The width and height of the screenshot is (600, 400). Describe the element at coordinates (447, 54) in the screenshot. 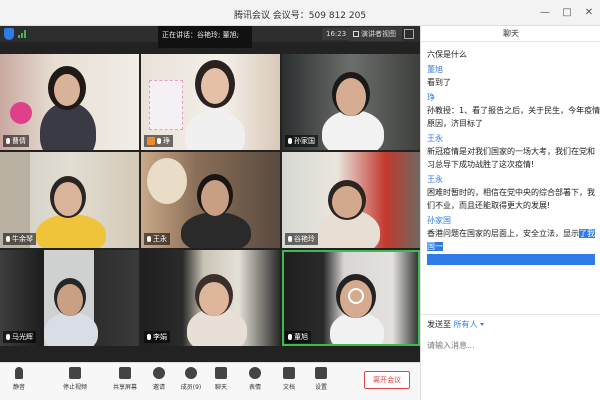

I see `message-text: 六保是什么` at that location.